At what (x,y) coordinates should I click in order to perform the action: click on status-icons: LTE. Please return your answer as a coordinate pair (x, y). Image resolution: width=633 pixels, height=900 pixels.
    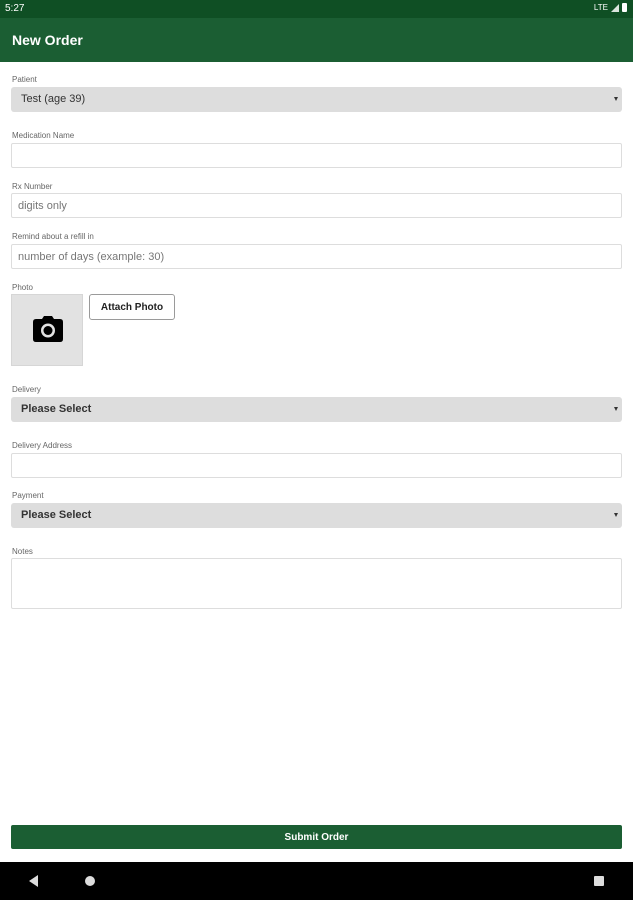
    Looking at the image, I should click on (610, 7).